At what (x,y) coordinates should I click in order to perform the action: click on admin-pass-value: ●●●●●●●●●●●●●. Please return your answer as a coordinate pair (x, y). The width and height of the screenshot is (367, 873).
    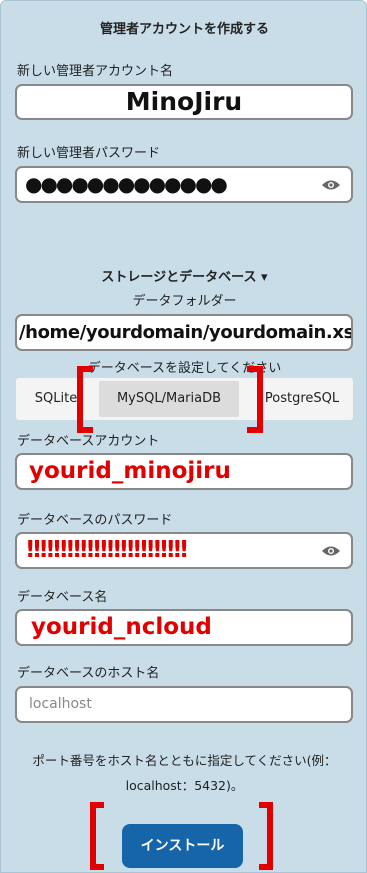
    Looking at the image, I should click on (126, 184).